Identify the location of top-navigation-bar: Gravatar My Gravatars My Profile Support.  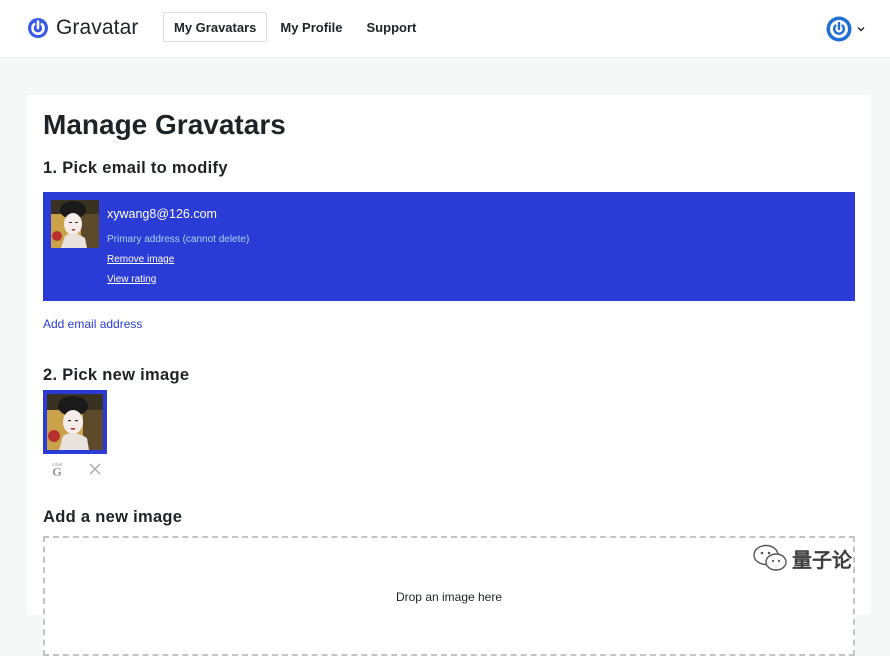
(445, 29).